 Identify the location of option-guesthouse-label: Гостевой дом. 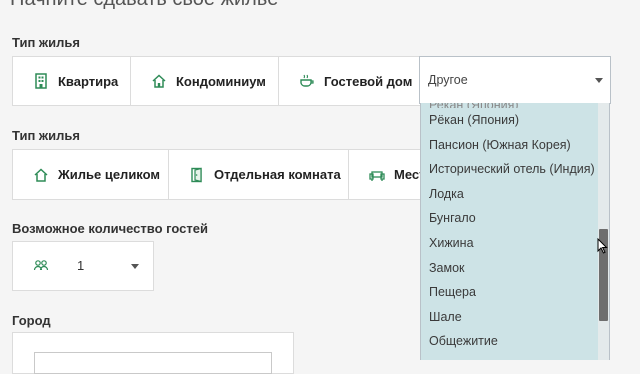
(368, 81).